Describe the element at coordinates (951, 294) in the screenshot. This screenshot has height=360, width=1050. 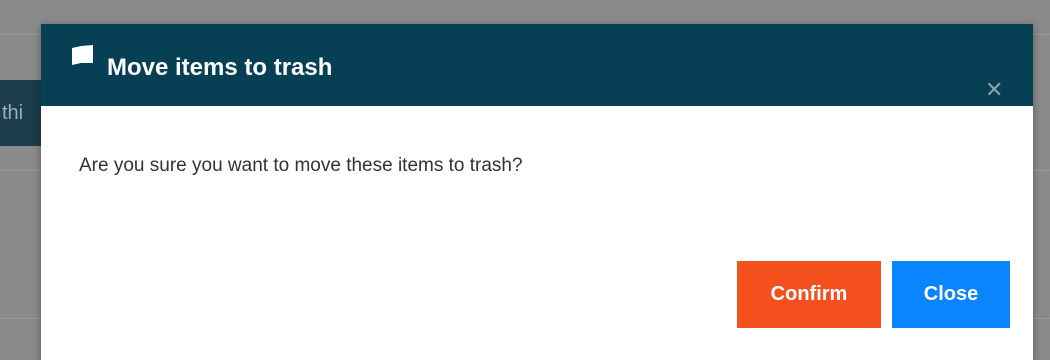
I see `close-button: Close` at that location.